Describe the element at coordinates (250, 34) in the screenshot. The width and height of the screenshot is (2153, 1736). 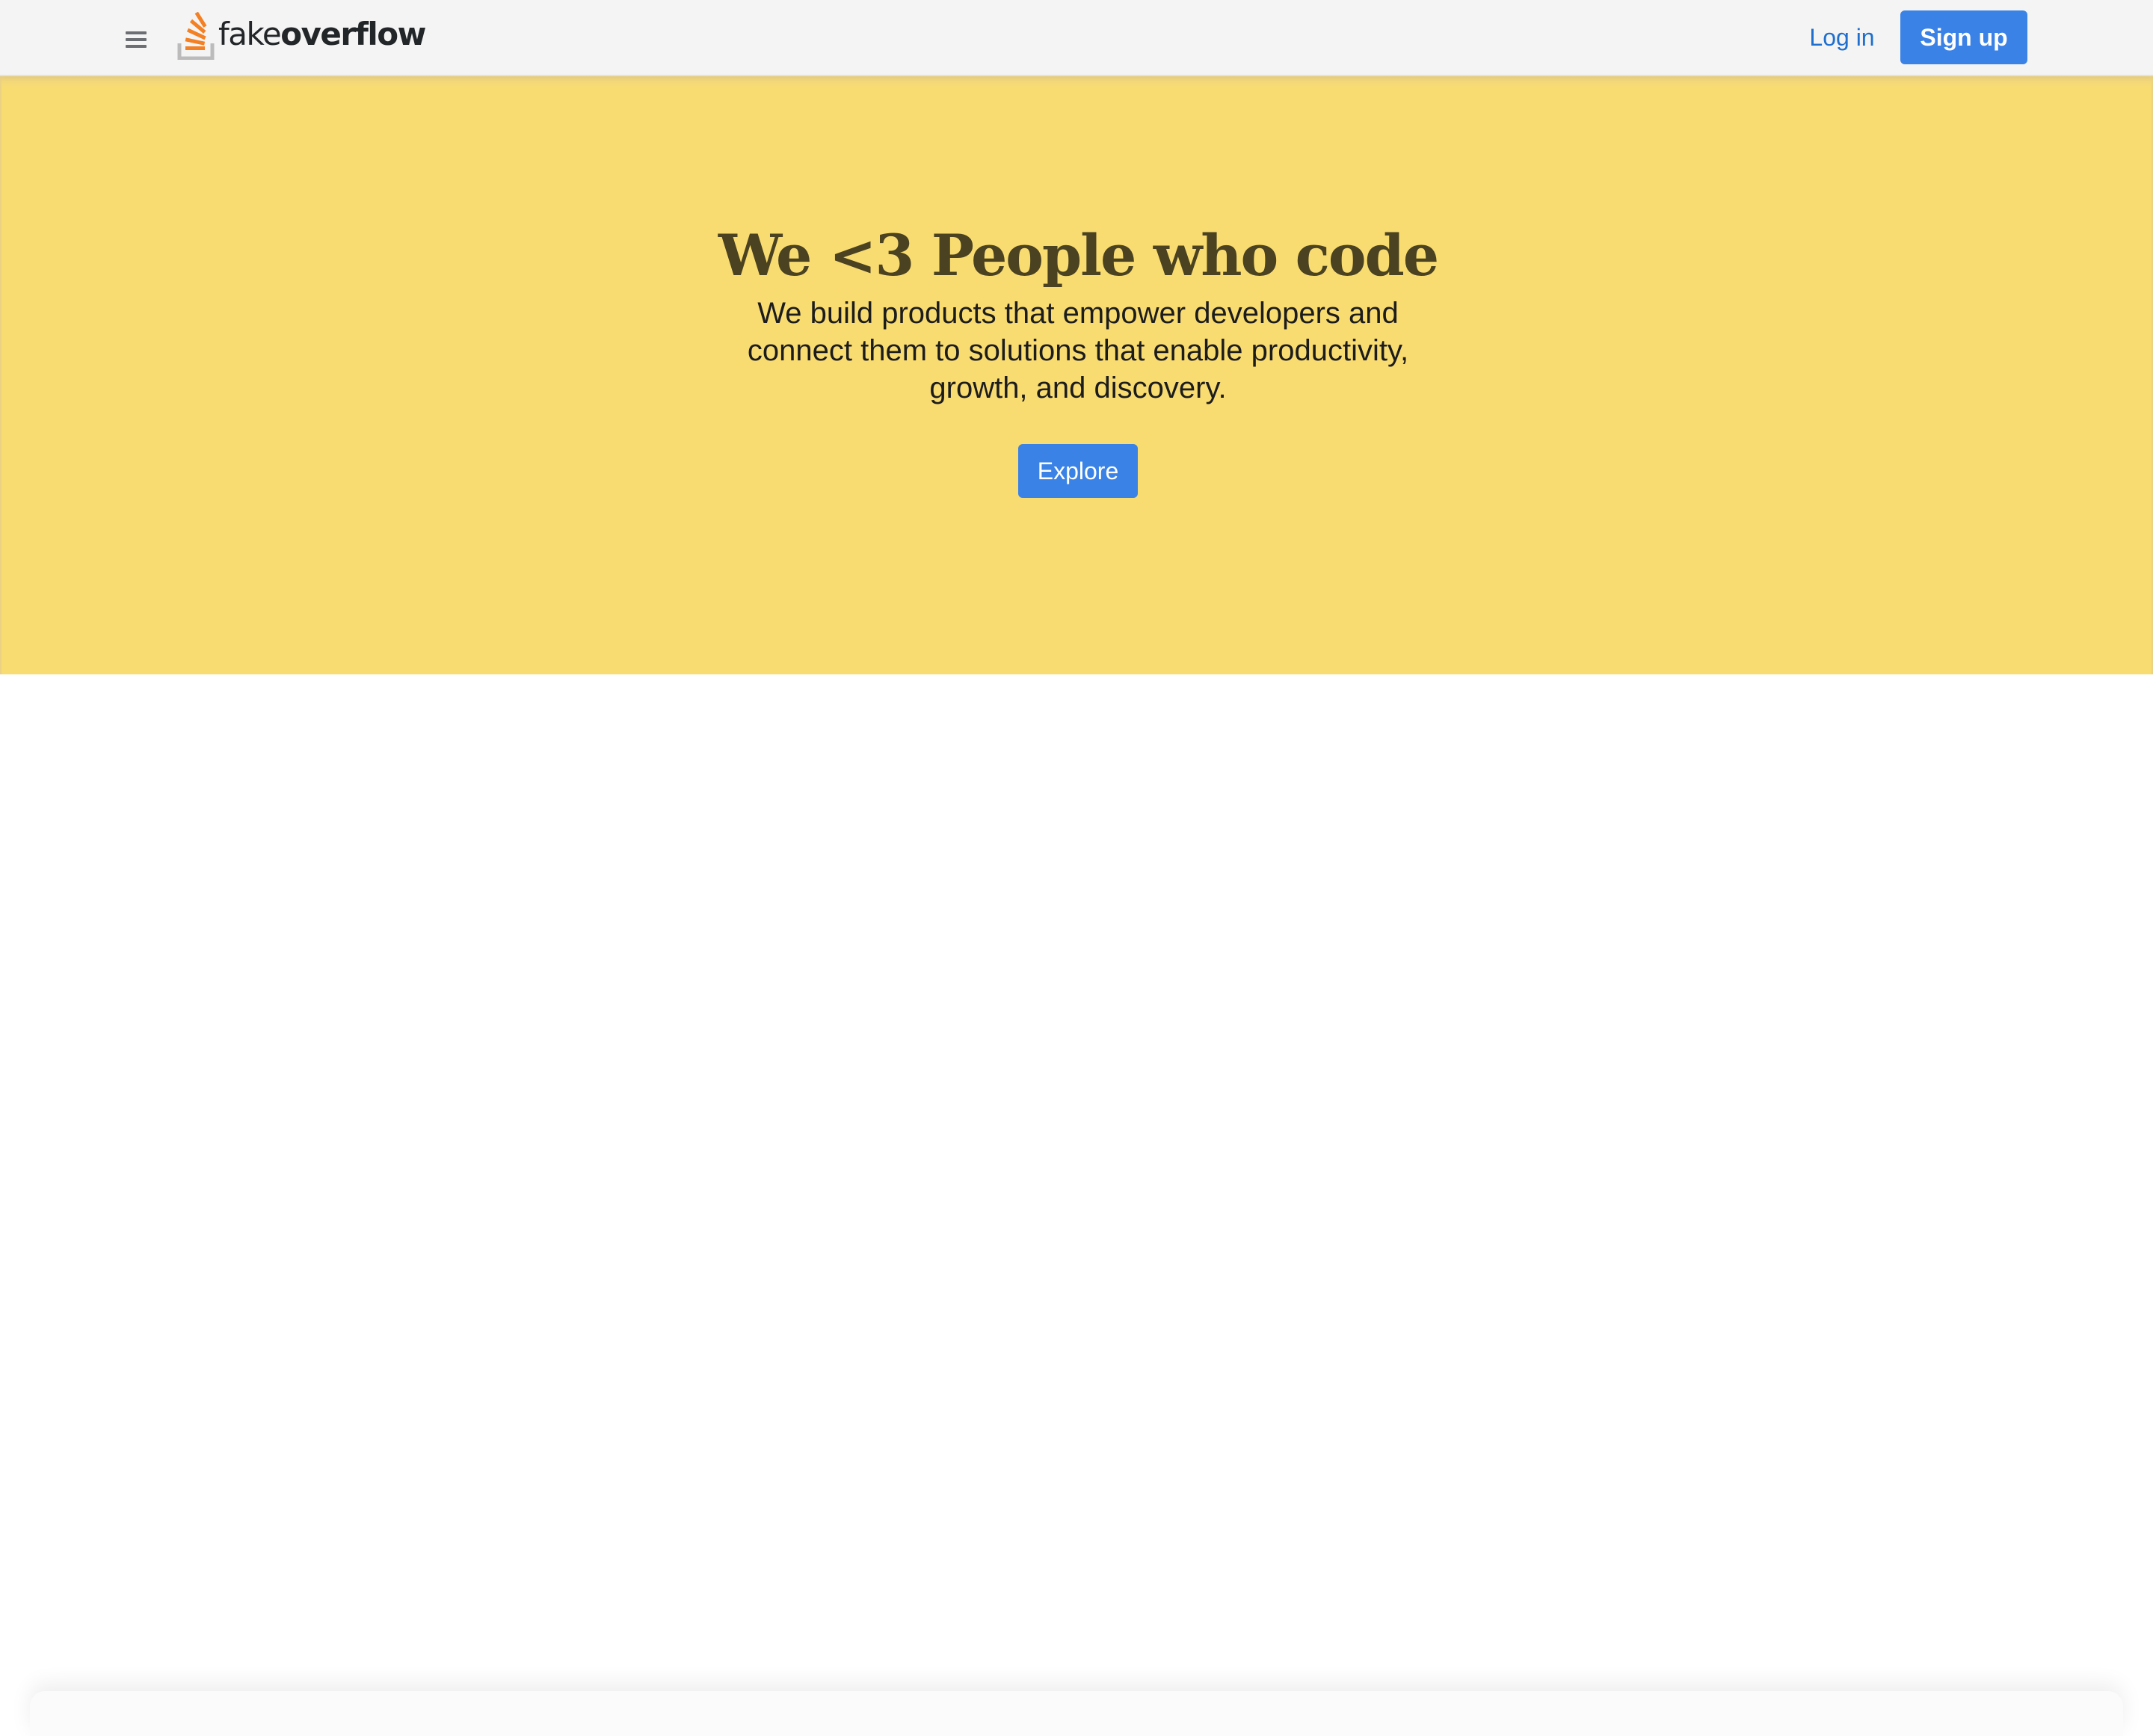
I see `logo-text-light: fake` at that location.